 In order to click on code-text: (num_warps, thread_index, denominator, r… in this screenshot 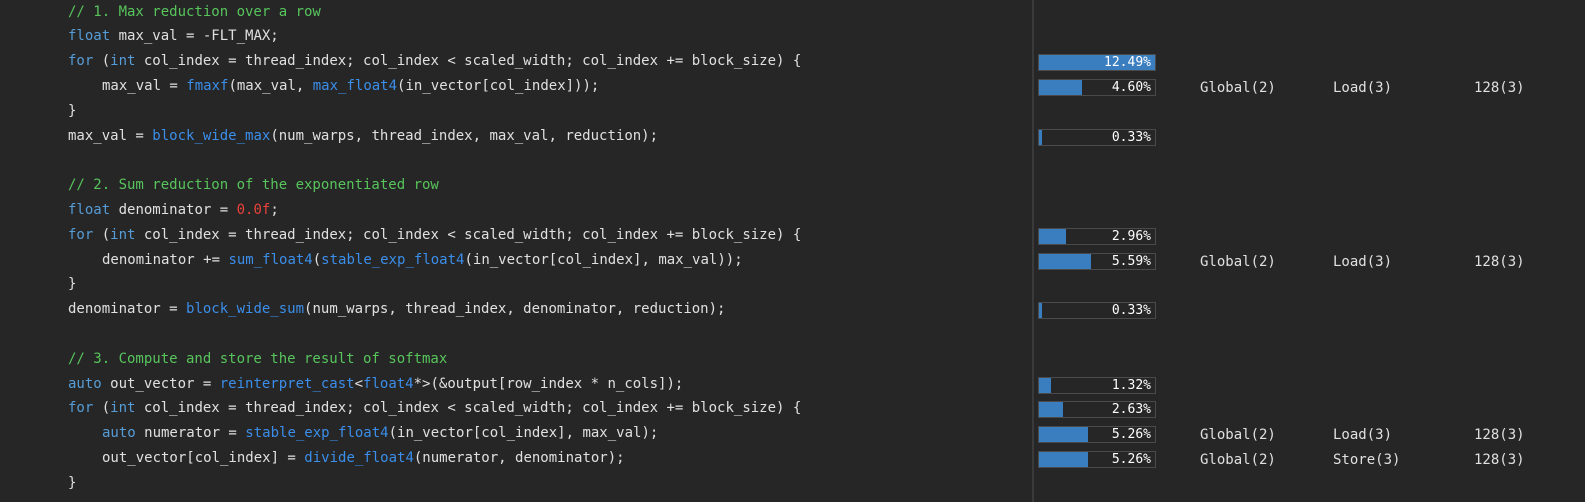, I will do `click(515, 309)`.